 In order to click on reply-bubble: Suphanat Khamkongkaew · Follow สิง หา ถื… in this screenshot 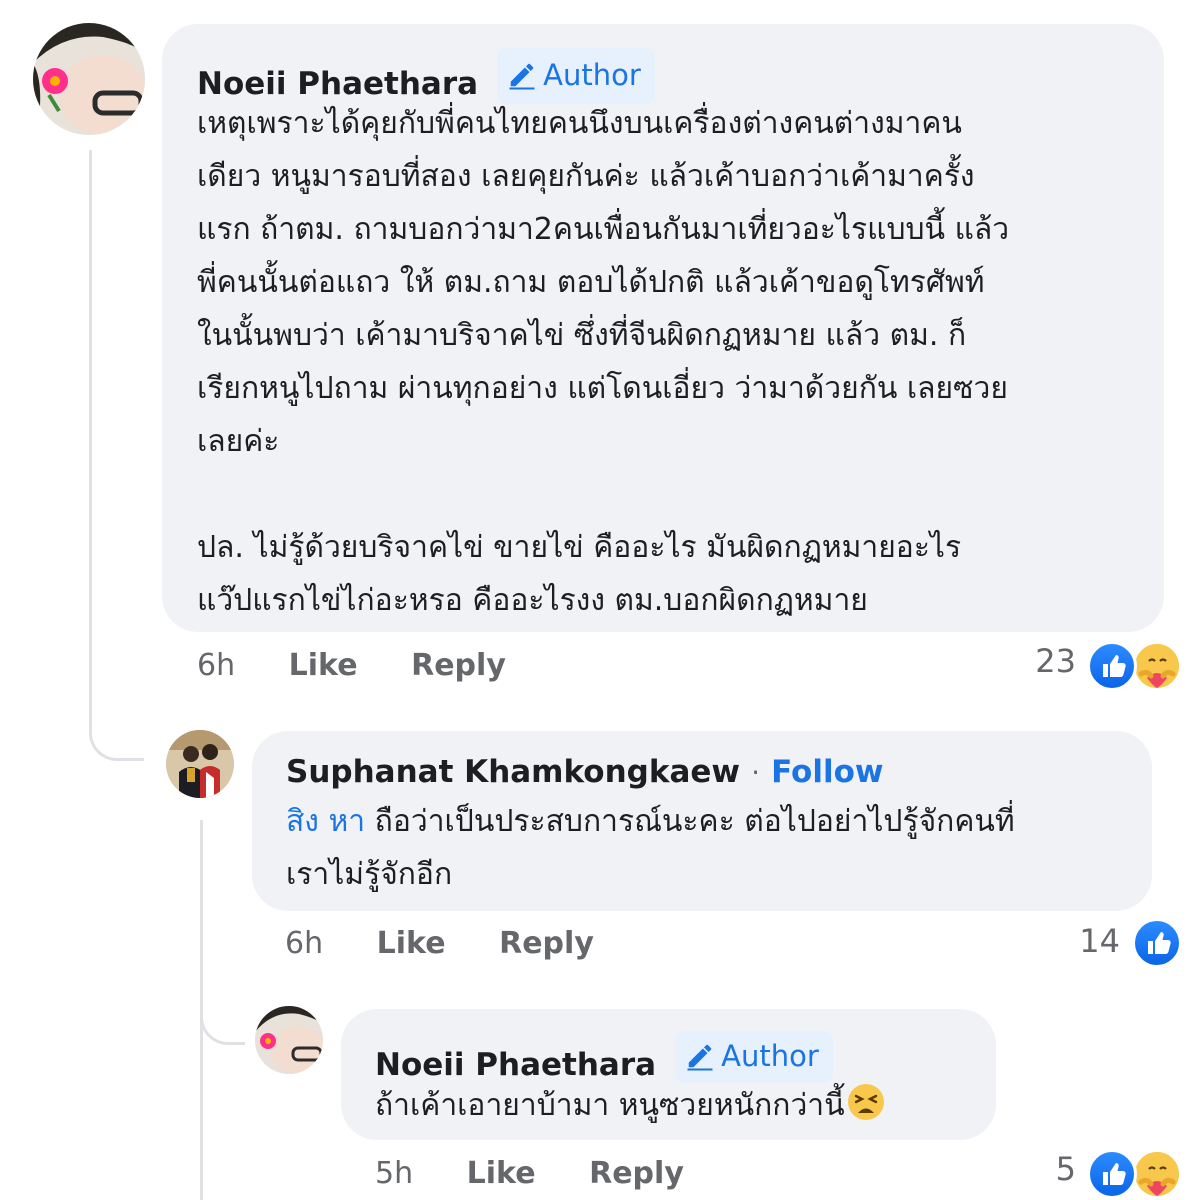, I will do `click(702, 821)`.